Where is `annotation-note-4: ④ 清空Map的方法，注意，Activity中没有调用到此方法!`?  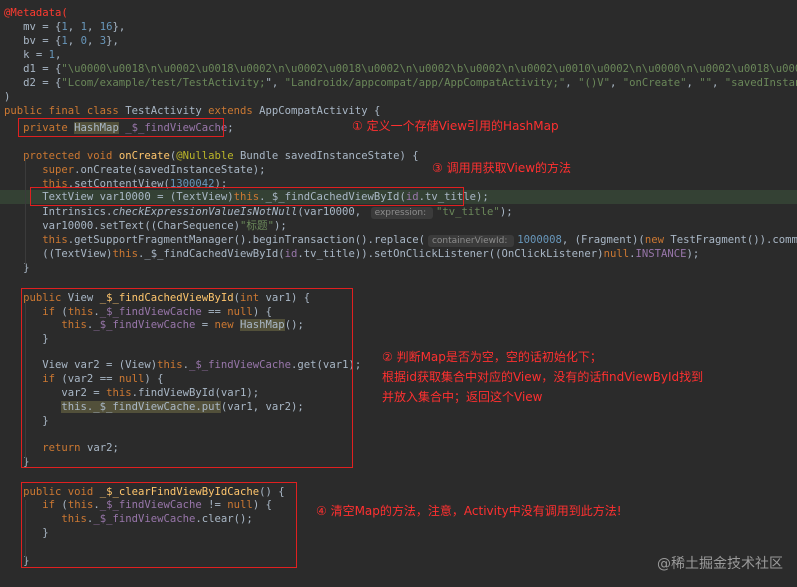
annotation-note-4: ④ 清空Map的方法，注意，Activity中没有调用到此方法! is located at coordinates (469, 511).